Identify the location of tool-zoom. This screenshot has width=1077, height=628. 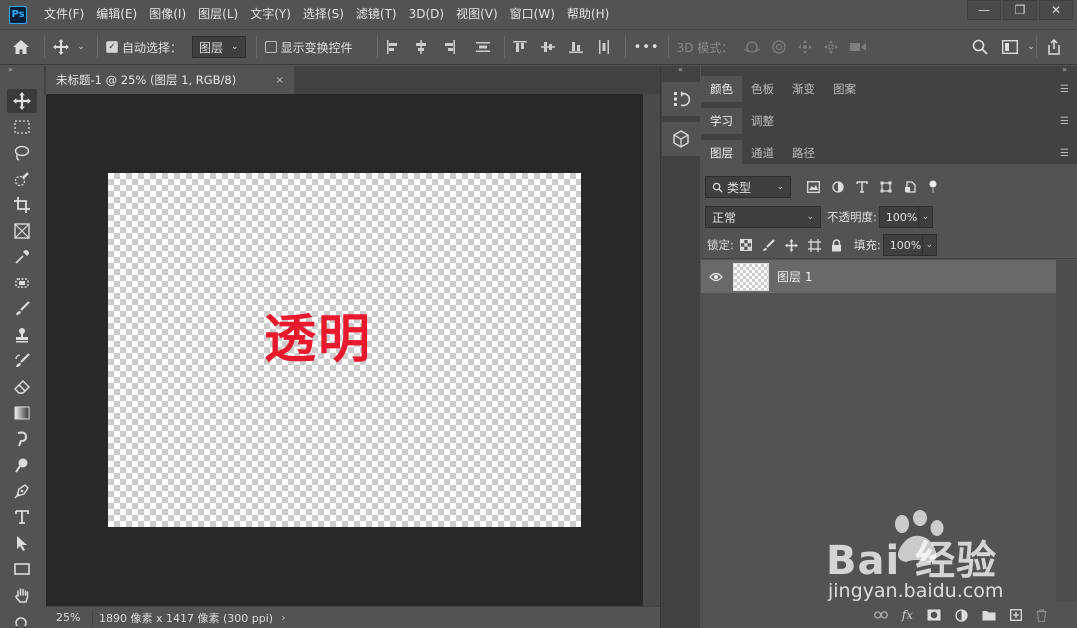
(22, 618).